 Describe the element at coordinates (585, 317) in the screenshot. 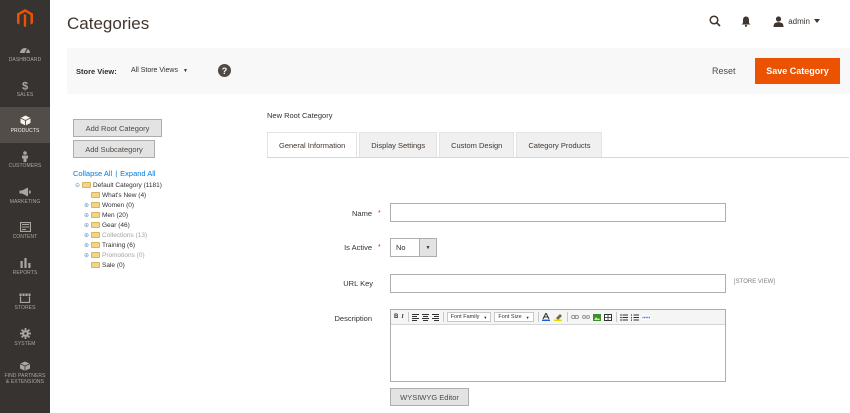

I see `unlink-icon` at that location.